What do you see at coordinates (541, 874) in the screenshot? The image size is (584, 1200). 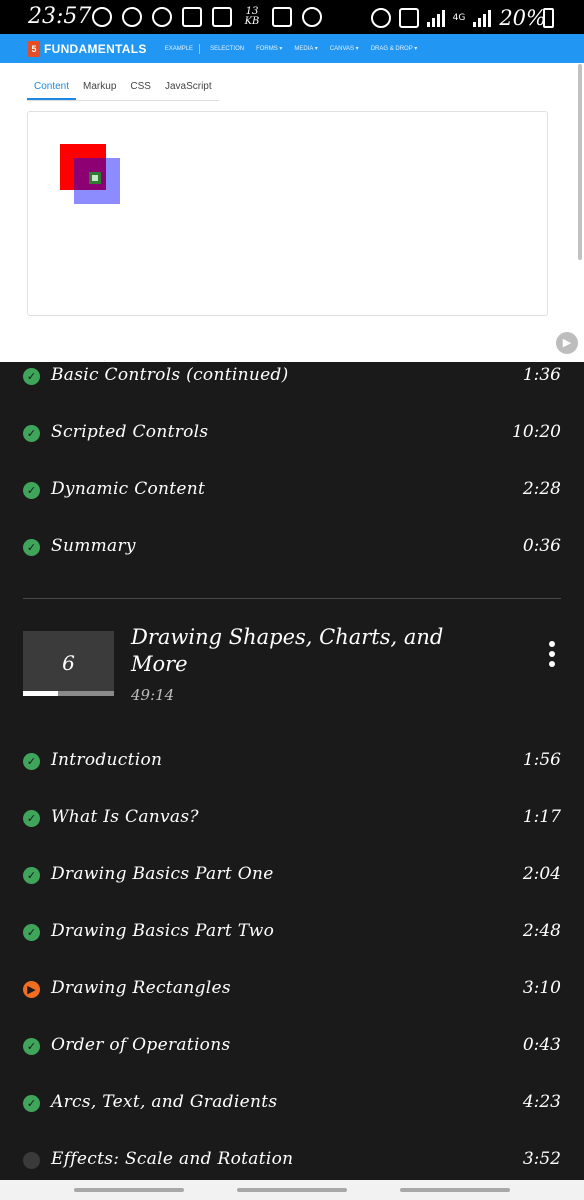 I see `clip-duration: 2:04` at bounding box center [541, 874].